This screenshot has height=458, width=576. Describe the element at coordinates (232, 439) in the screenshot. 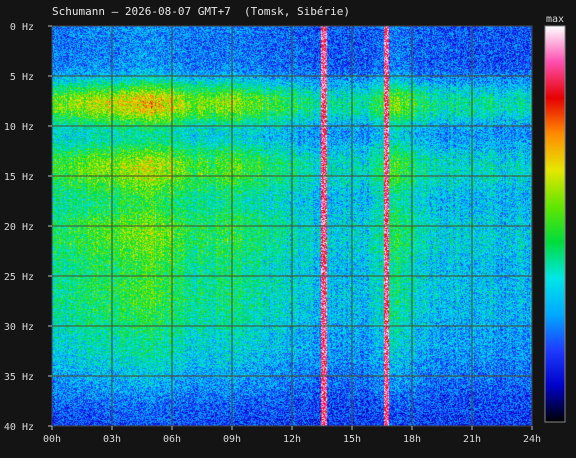

I see `x-tick-label: 09h` at that location.